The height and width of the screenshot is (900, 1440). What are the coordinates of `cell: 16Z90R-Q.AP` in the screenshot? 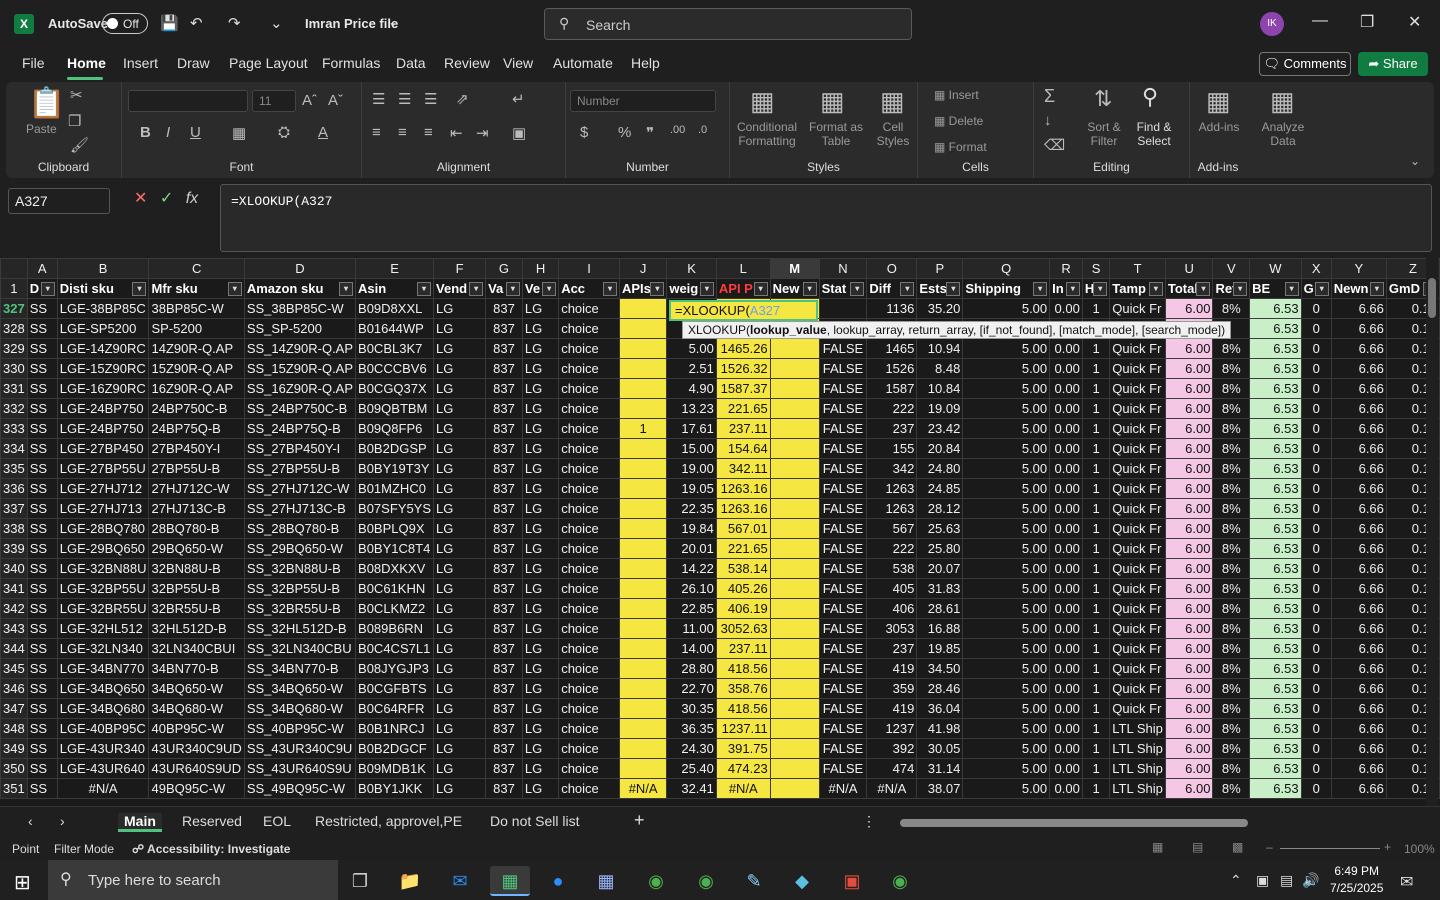 It's located at (196, 388).